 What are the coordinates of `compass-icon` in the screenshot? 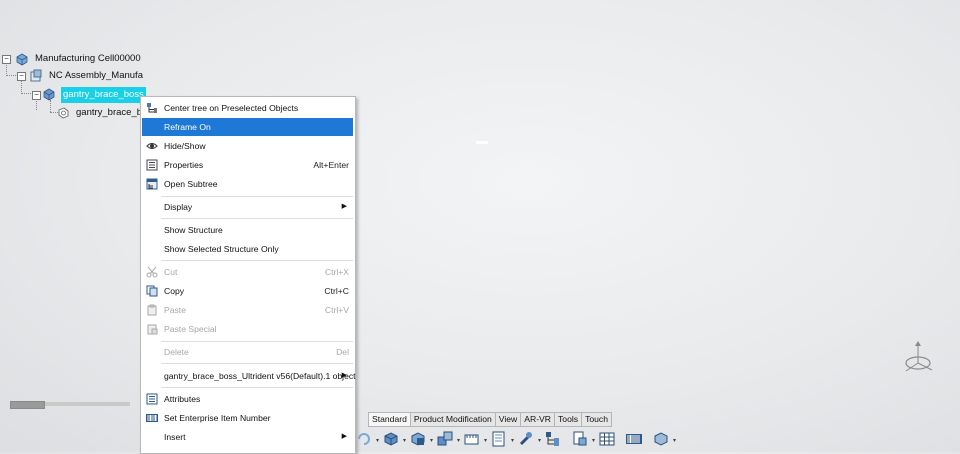 It's located at (921, 358).